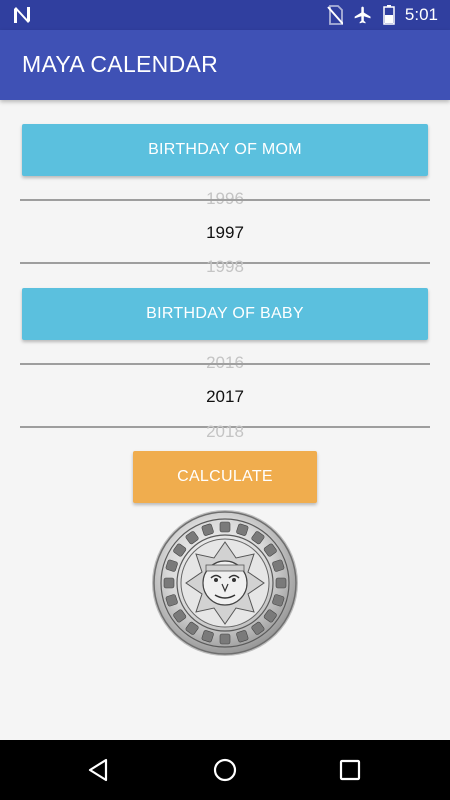 This screenshot has width=450, height=800. What do you see at coordinates (225, 15) in the screenshot?
I see `status-bar: 5:01` at bounding box center [225, 15].